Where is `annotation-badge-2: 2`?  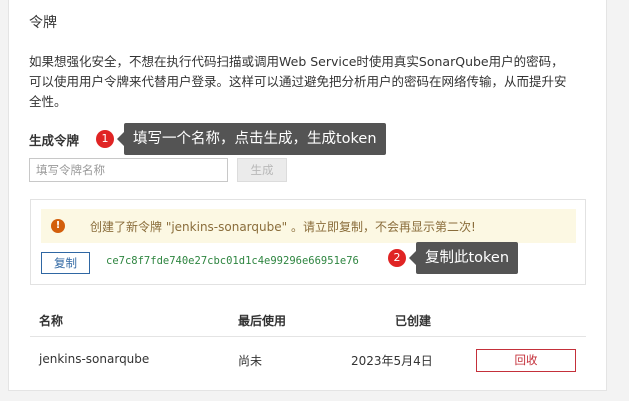
annotation-badge-2: 2 is located at coordinates (397, 258).